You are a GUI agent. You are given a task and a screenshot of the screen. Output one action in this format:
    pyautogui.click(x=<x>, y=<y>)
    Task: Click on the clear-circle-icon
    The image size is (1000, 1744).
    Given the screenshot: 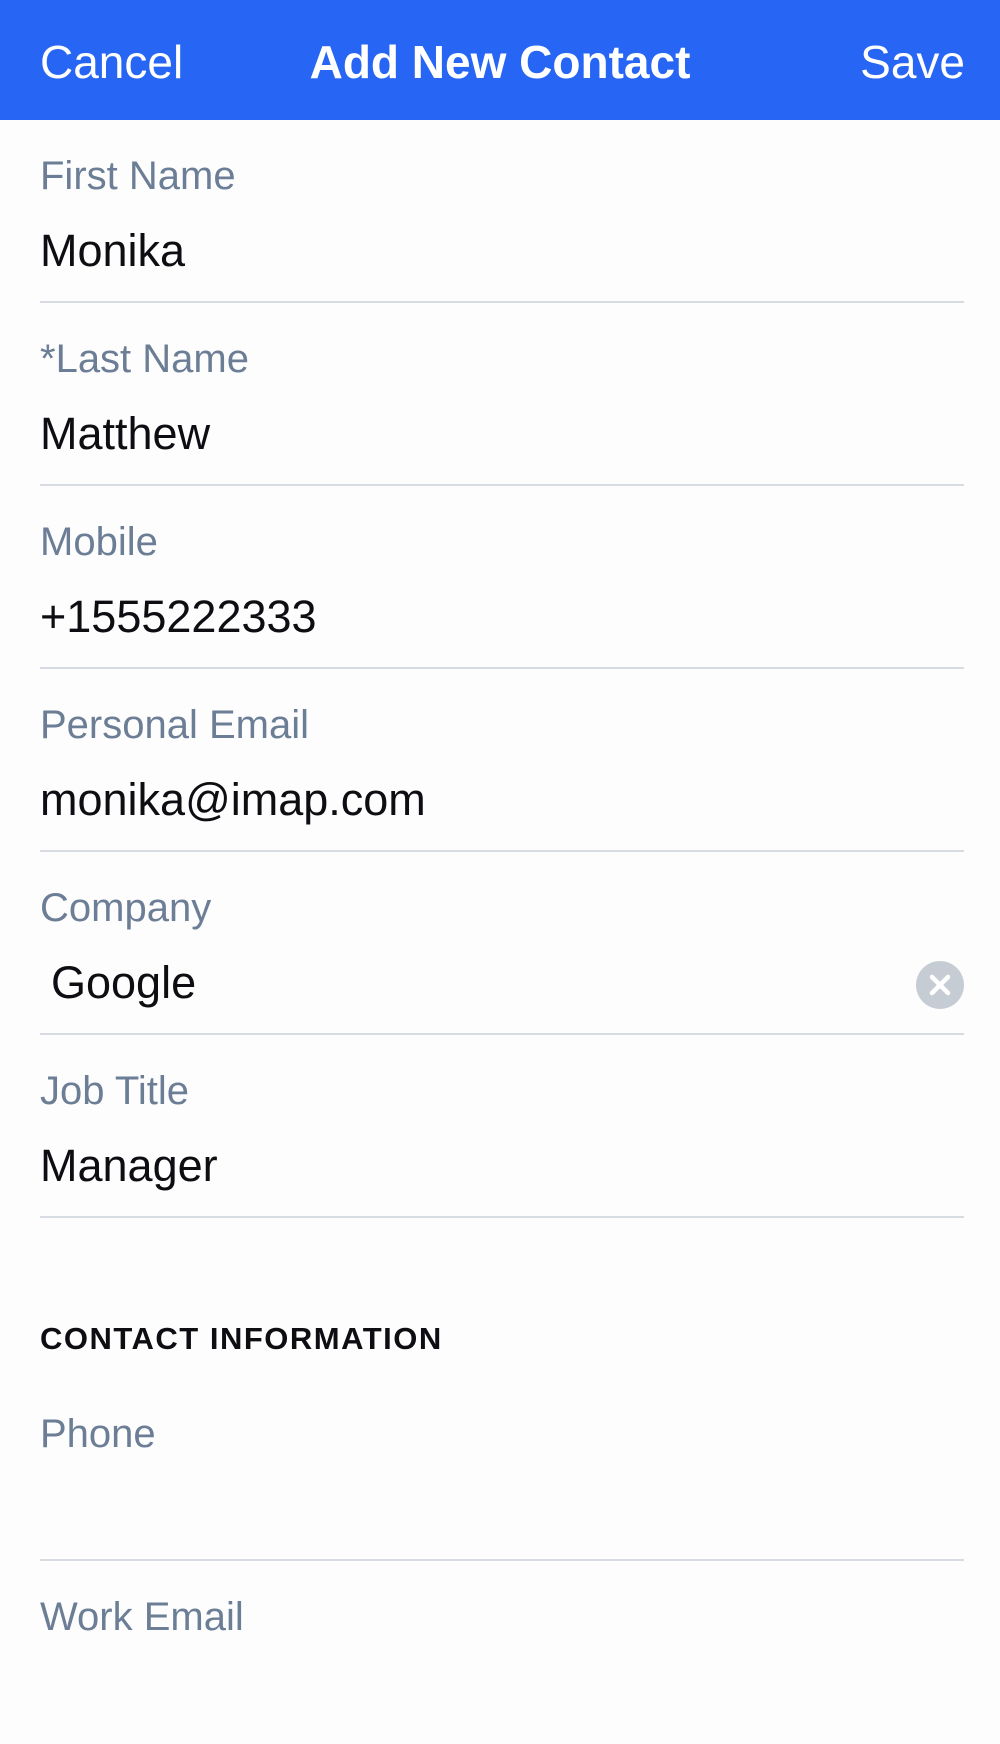 What is the action you would take?
    pyautogui.click(x=940, y=985)
    